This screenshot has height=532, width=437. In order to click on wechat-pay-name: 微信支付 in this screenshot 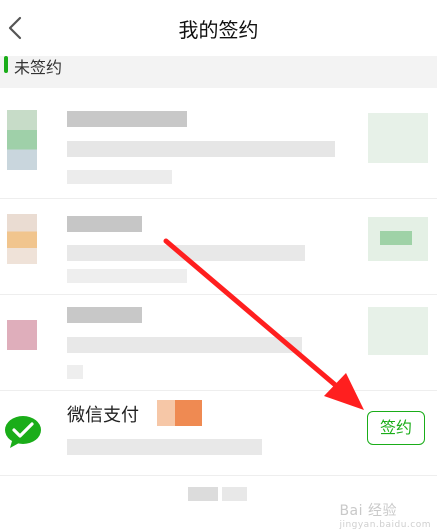, I will do `click(103, 415)`.